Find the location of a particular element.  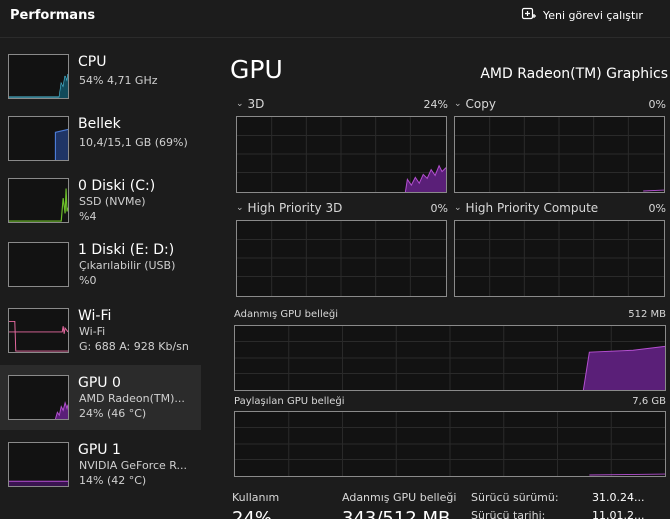

usage-label: Kullanım is located at coordinates (256, 497).